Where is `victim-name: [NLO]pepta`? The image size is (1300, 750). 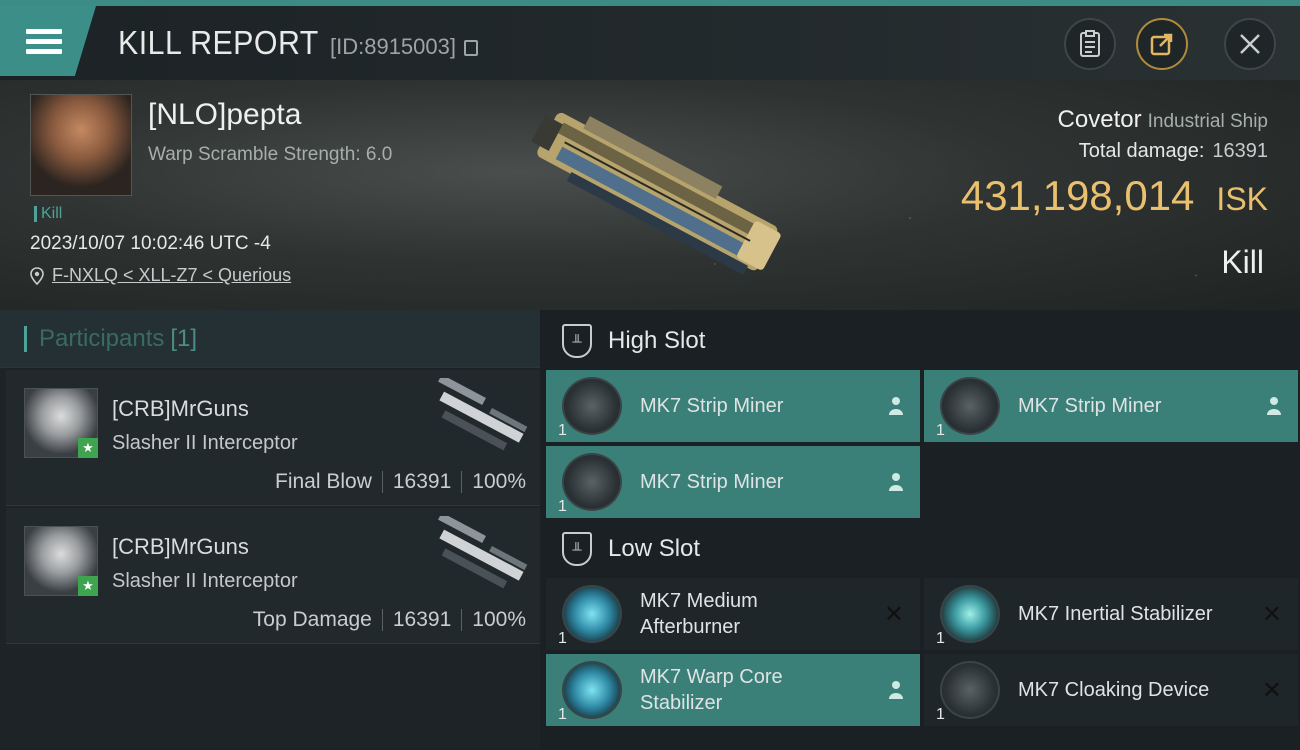 victim-name: [NLO]pepta is located at coordinates (224, 115).